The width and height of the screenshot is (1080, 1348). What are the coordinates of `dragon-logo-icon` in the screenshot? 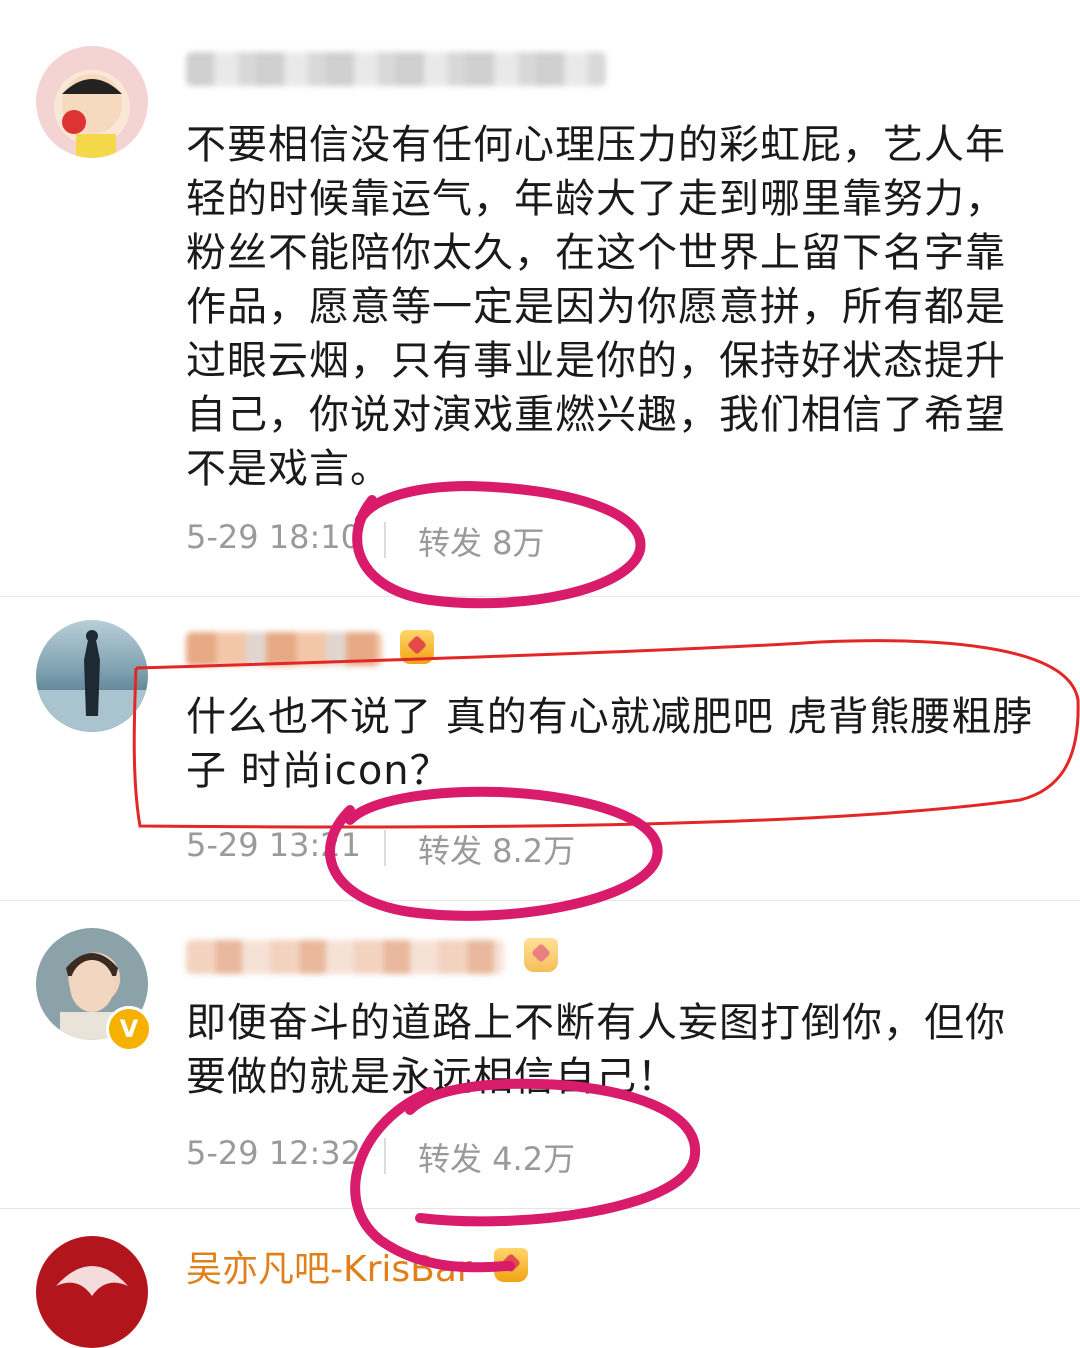 It's located at (92, 1281).